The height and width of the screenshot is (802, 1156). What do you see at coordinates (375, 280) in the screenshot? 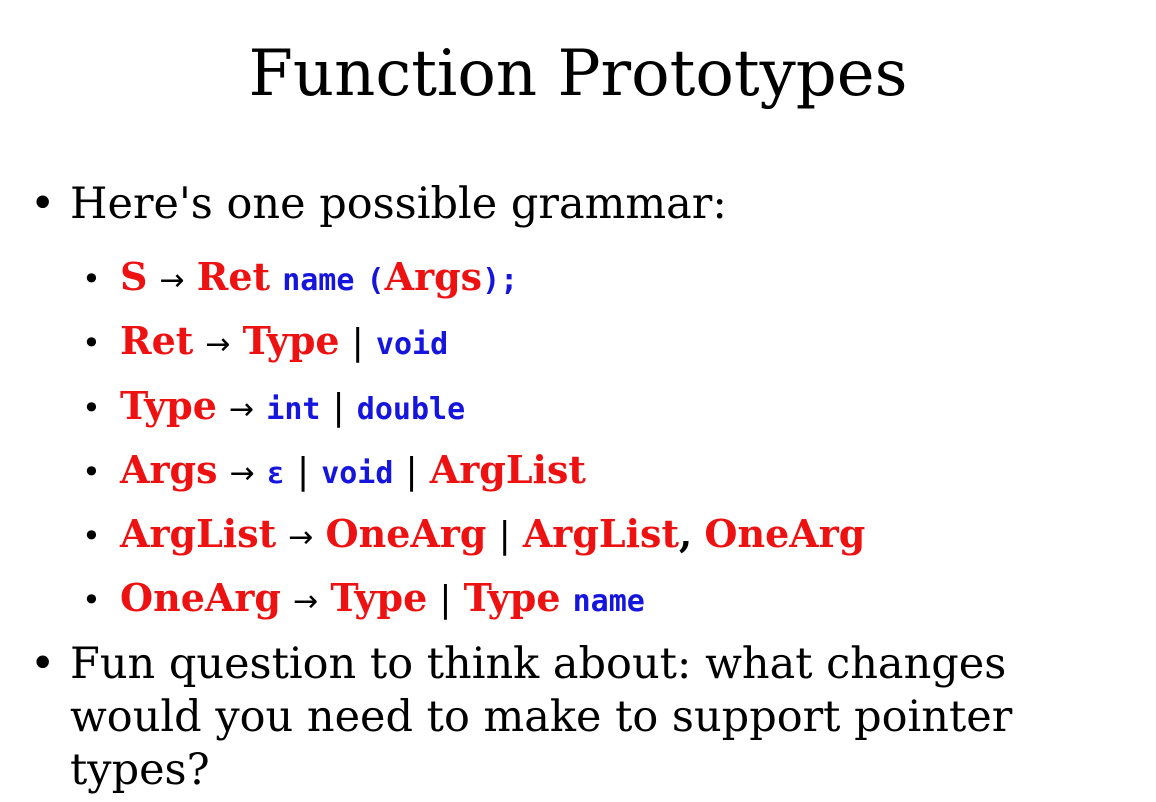
I see `rhs-symbol: (` at bounding box center [375, 280].